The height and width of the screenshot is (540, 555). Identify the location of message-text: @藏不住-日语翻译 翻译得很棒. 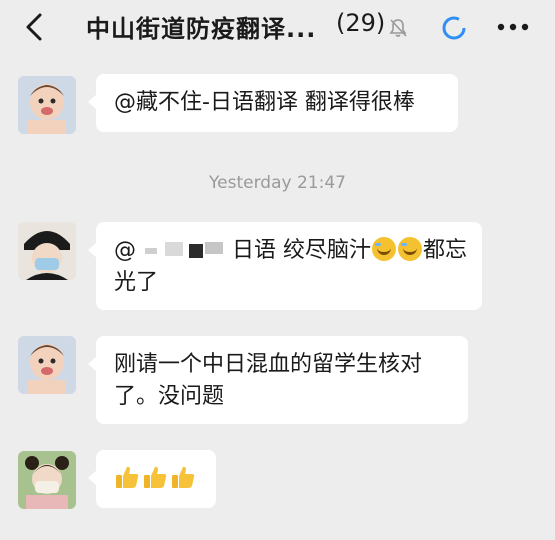
(264, 102).